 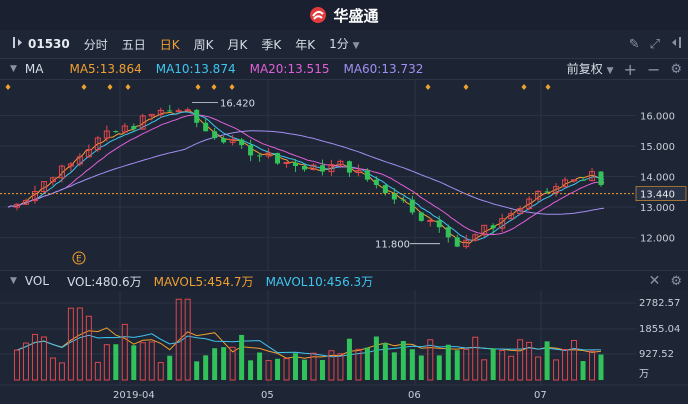 I want to click on title-bar: 华盛通, so click(x=344, y=15).